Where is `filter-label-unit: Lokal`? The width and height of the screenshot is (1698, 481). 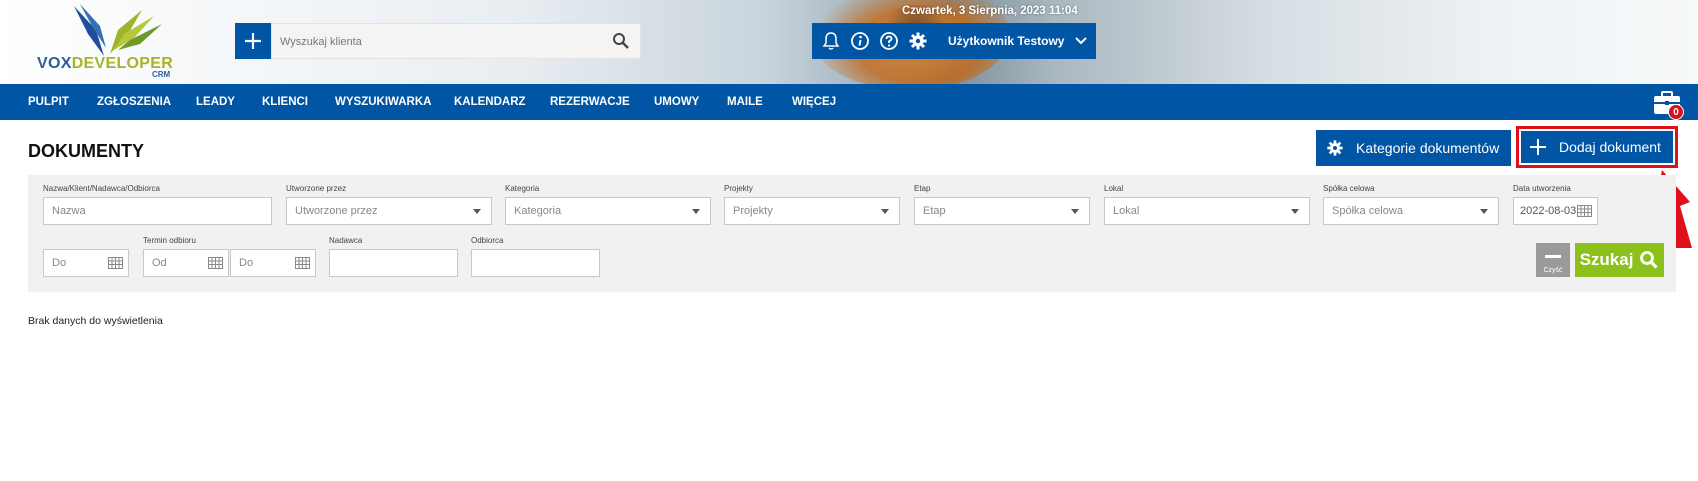
filter-label-unit: Lokal is located at coordinates (1114, 188).